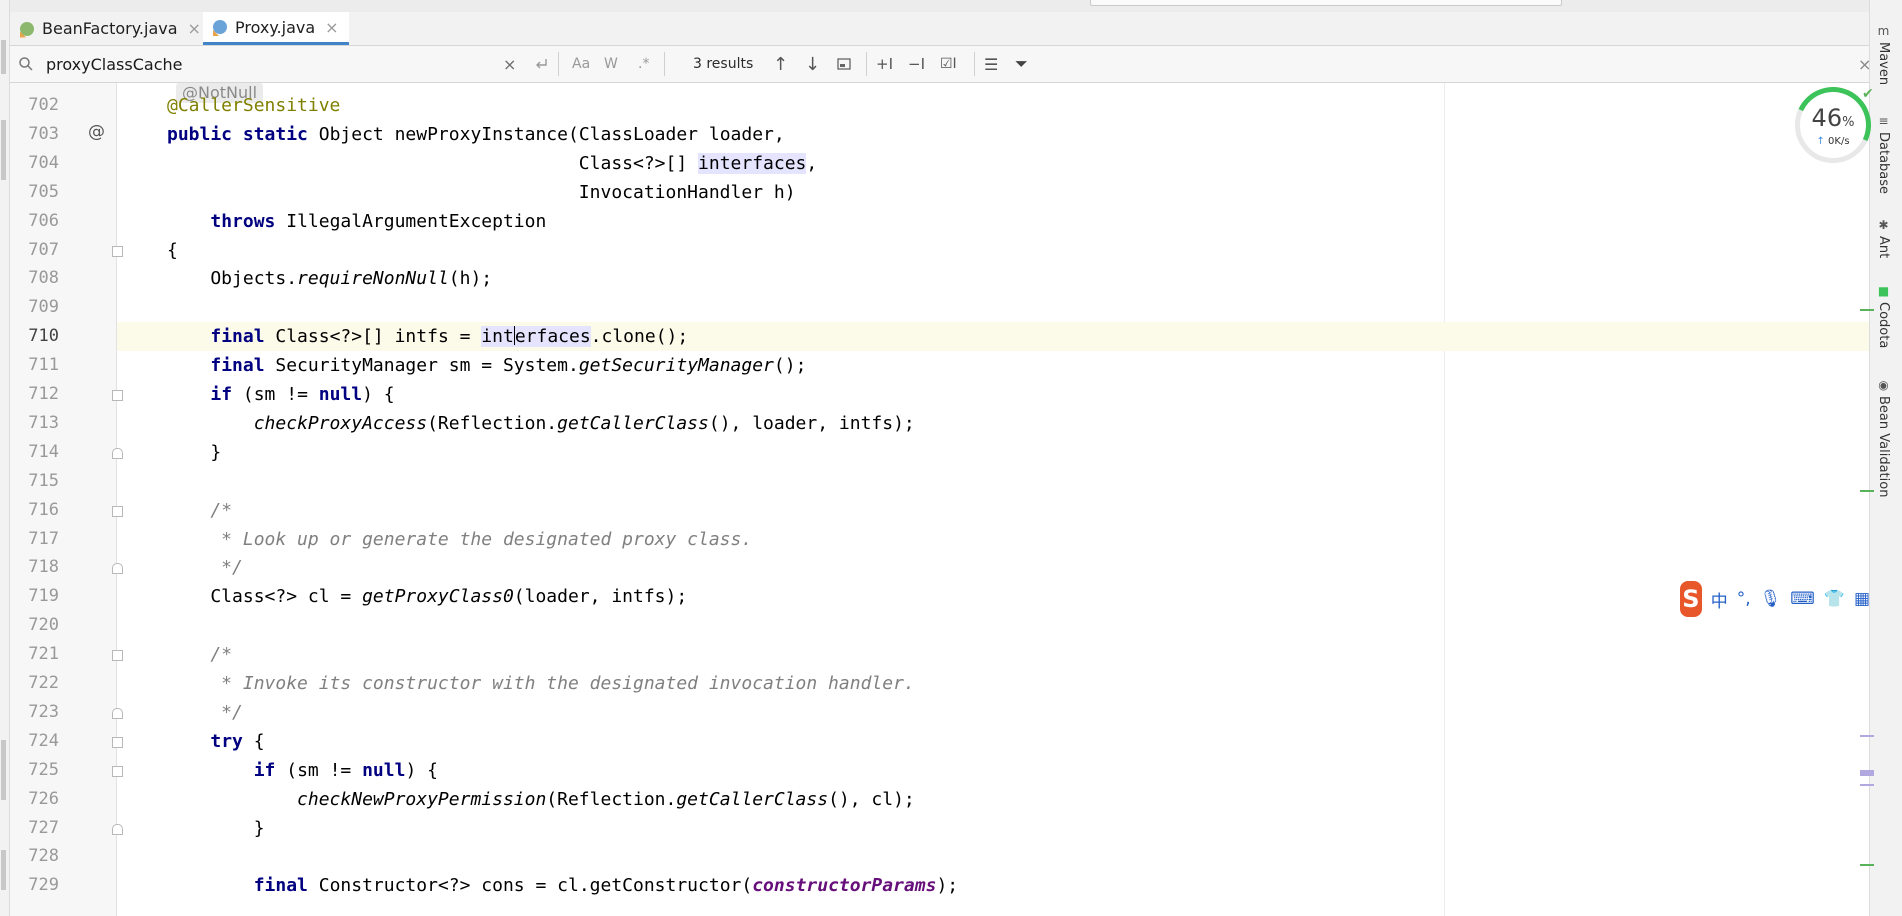 The height and width of the screenshot is (916, 1902). I want to click on tool-window-ant: ✱ Ant, so click(1883, 238).